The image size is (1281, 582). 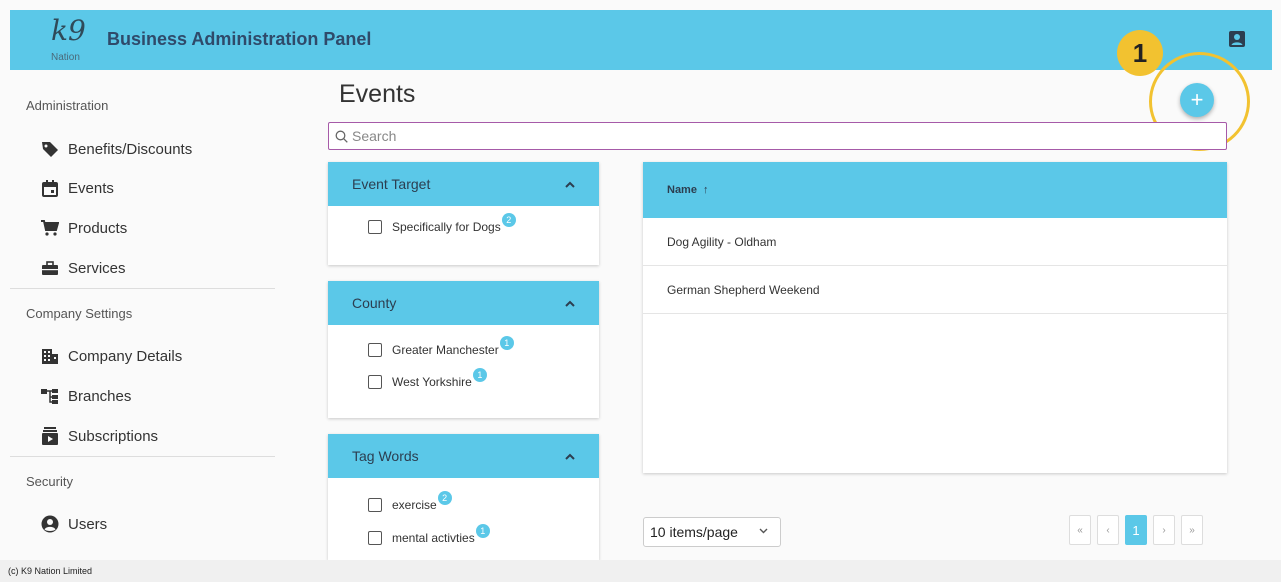 I want to click on sidebar-item-subscriptions: Subscriptions, so click(x=99, y=436).